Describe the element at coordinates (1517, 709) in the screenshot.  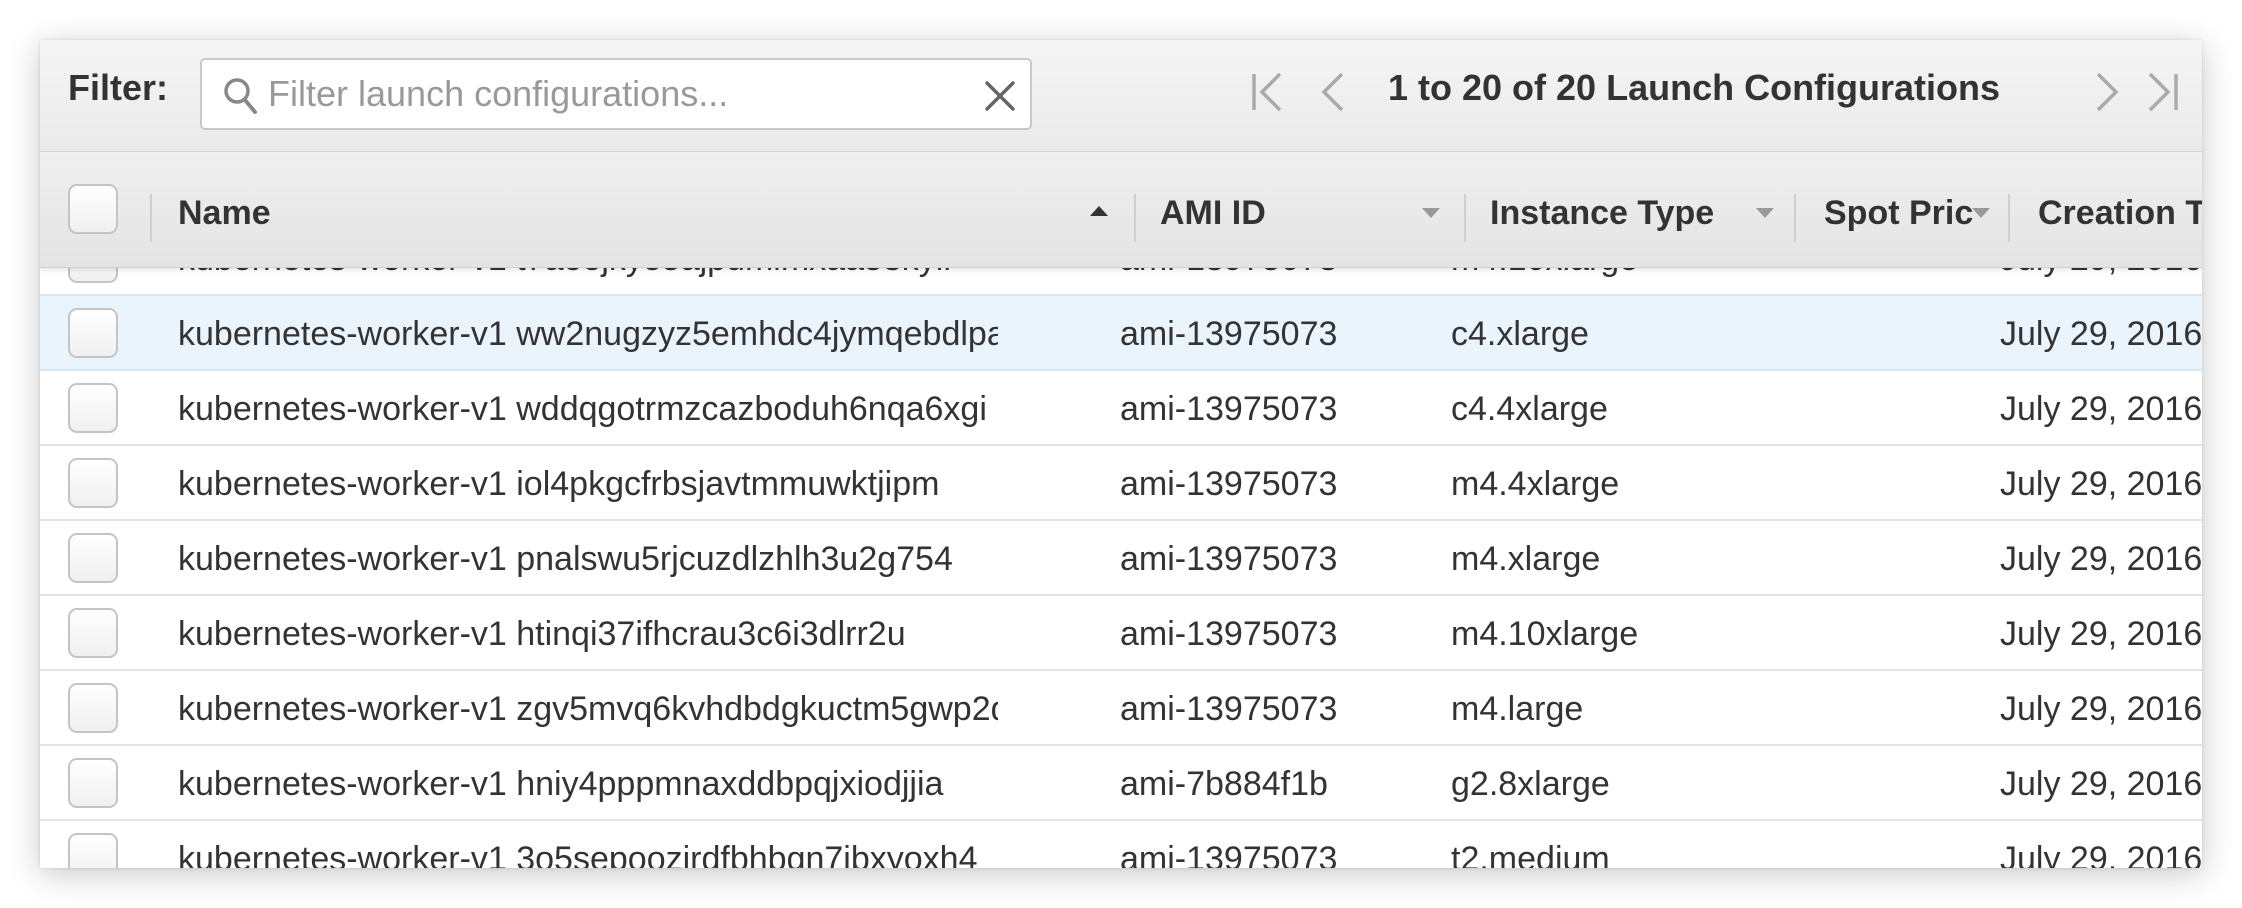
I see `cell-instance-type: m4.large` at that location.